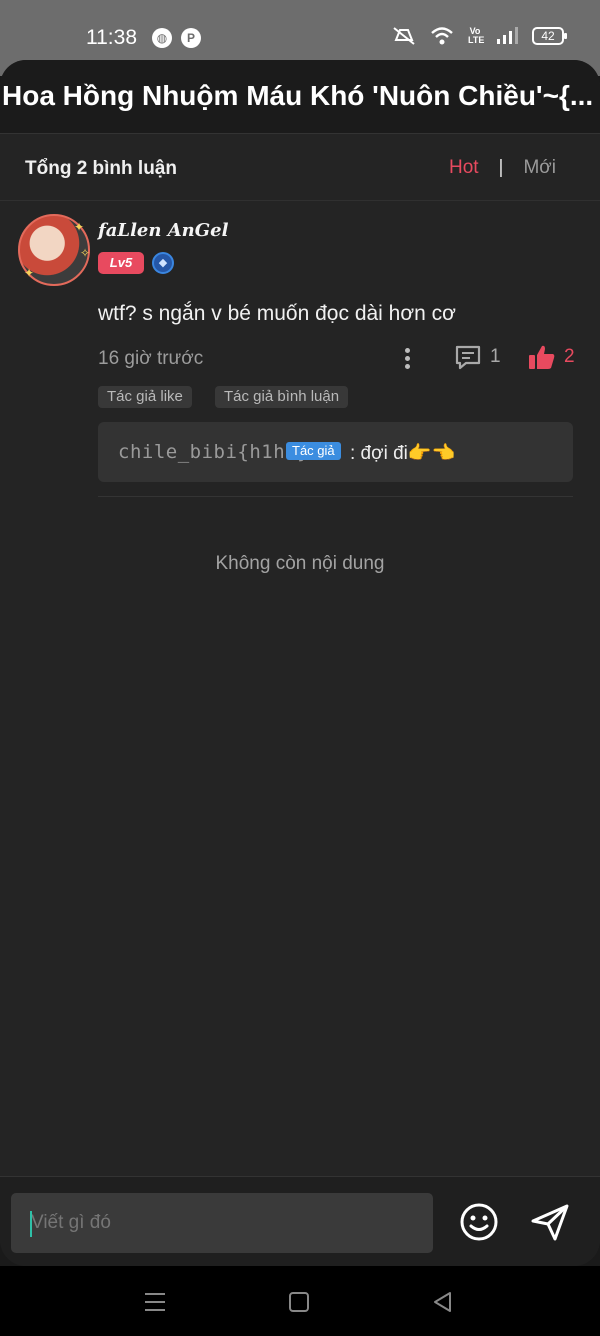 The width and height of the screenshot is (600, 1336). What do you see at coordinates (163, 263) in the screenshot?
I see `vip-badge-icon: ◆` at bounding box center [163, 263].